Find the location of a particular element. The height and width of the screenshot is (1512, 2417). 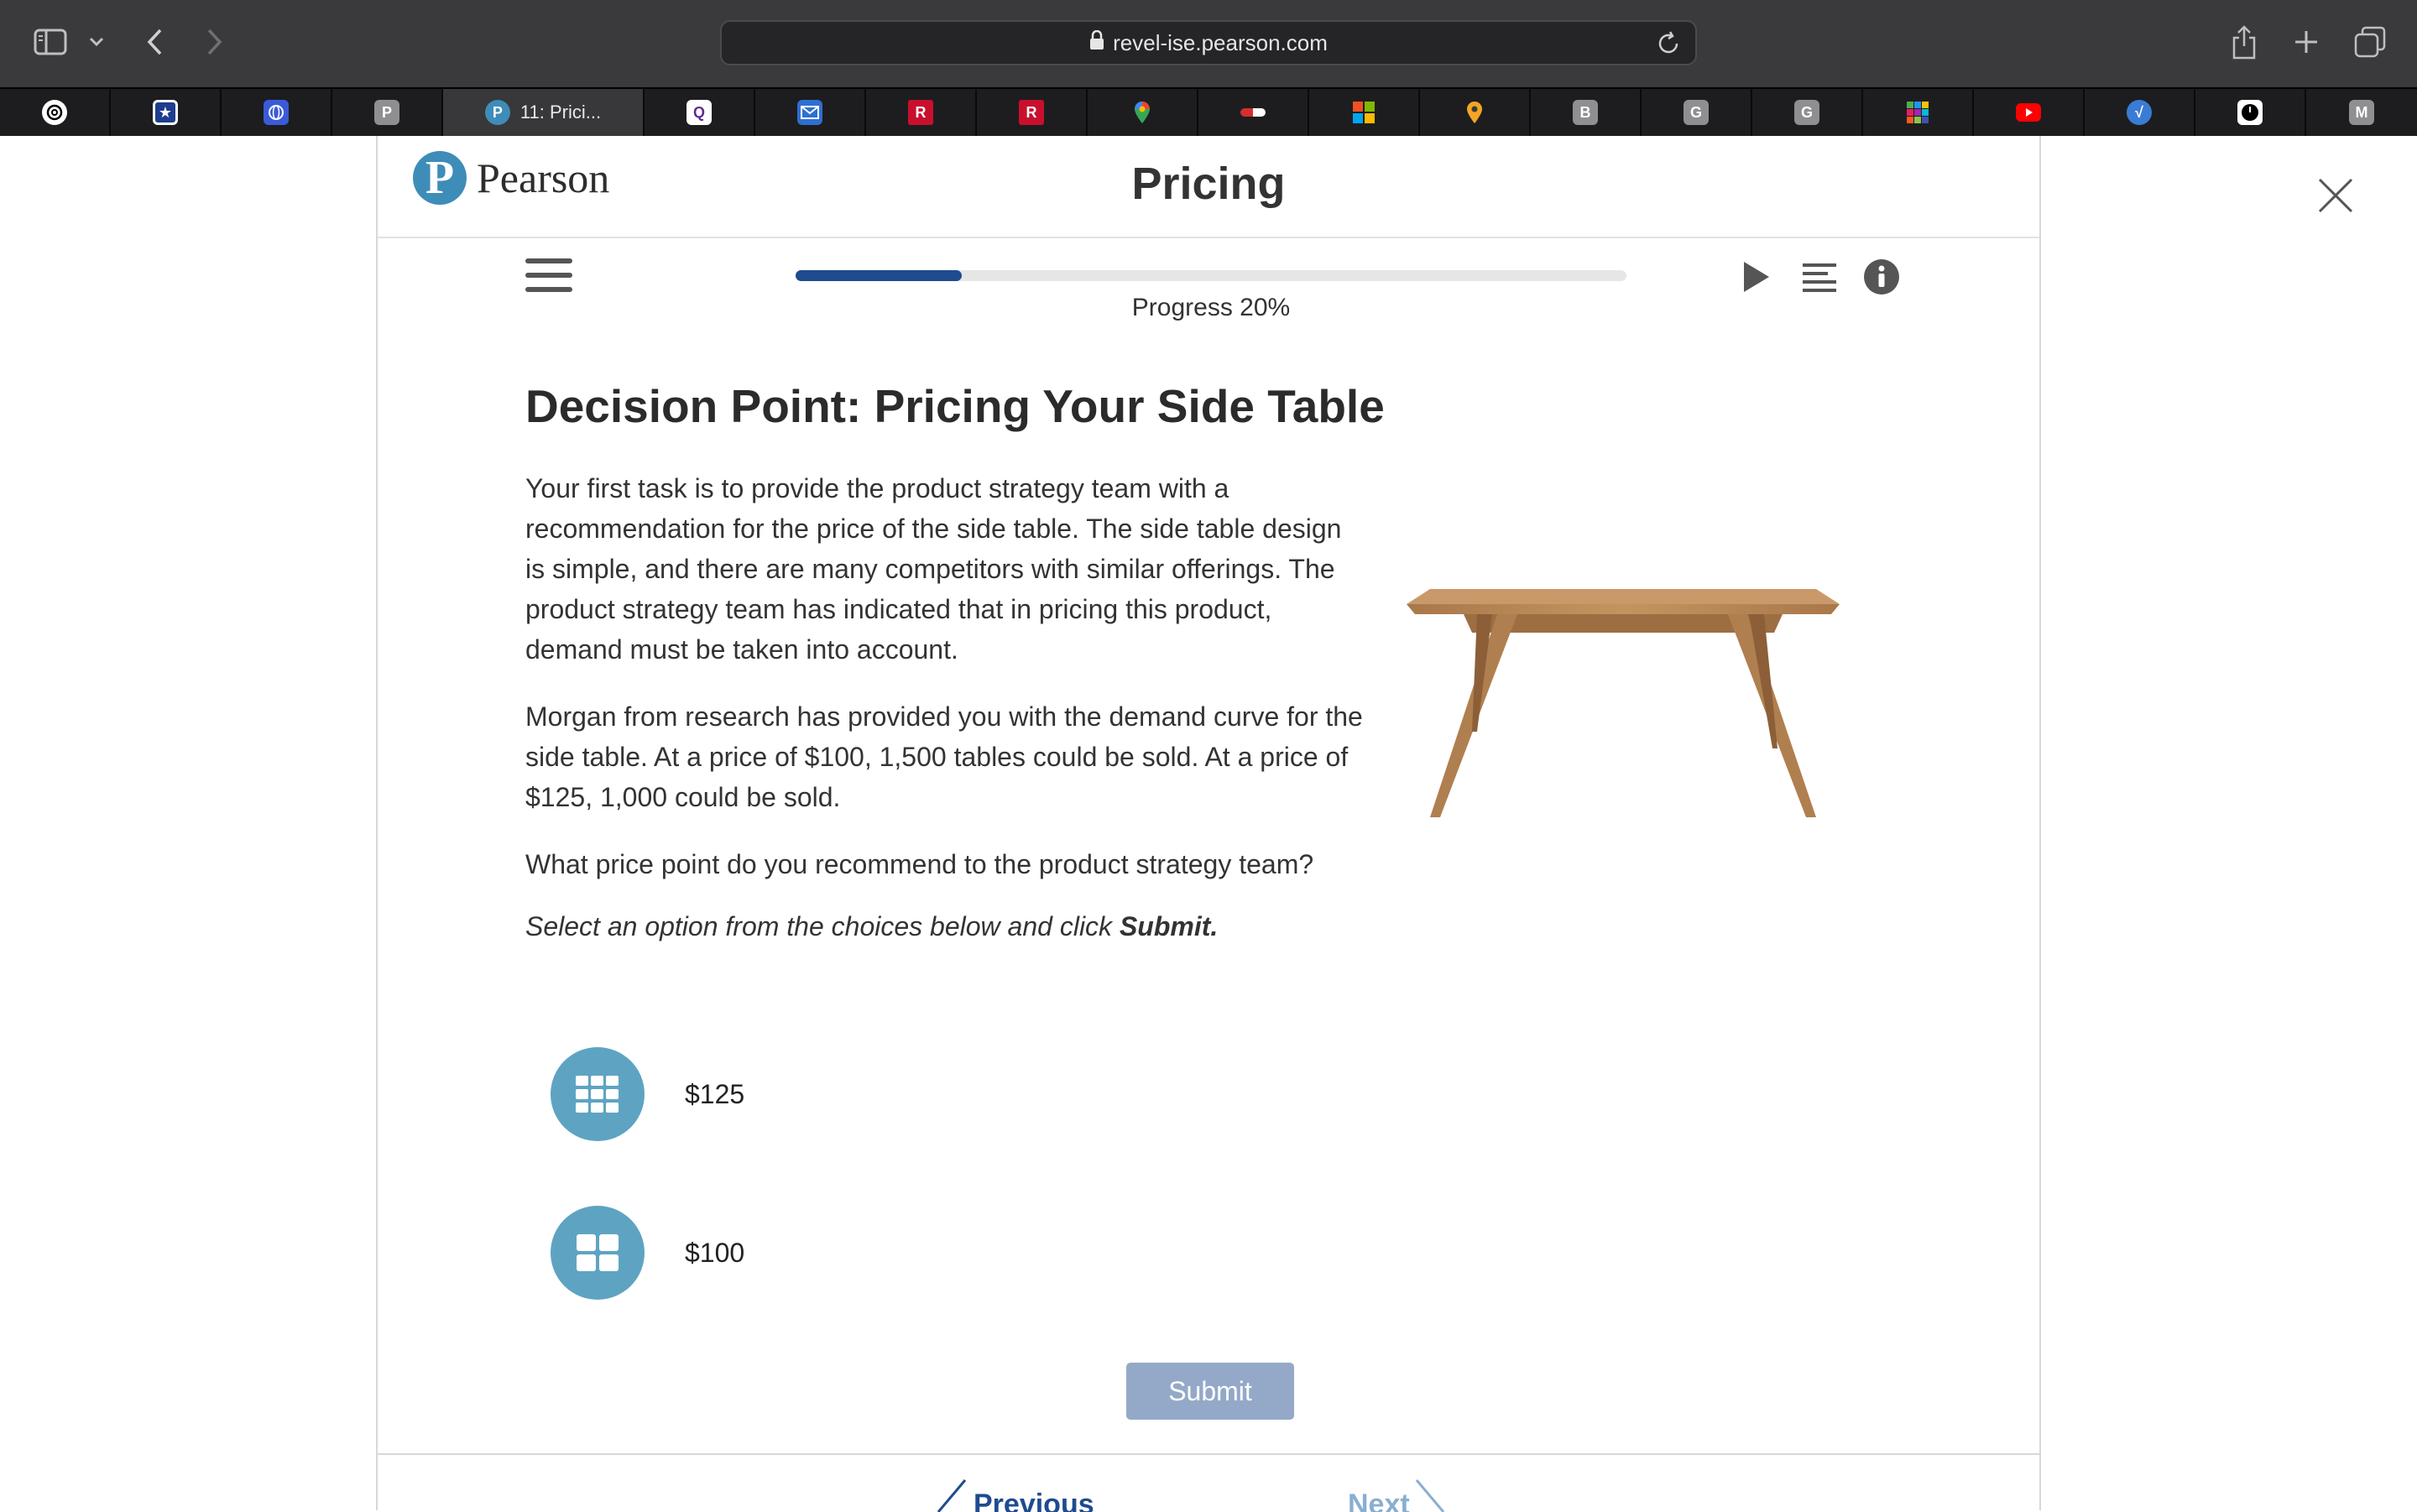

page-title: Pricing is located at coordinates (1208, 184).